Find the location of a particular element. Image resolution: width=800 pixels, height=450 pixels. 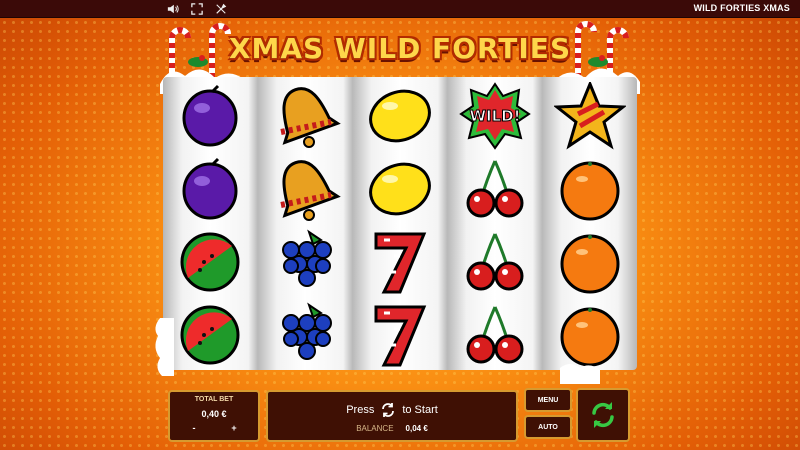

autoplay-button: AUTO is located at coordinates (548, 427).